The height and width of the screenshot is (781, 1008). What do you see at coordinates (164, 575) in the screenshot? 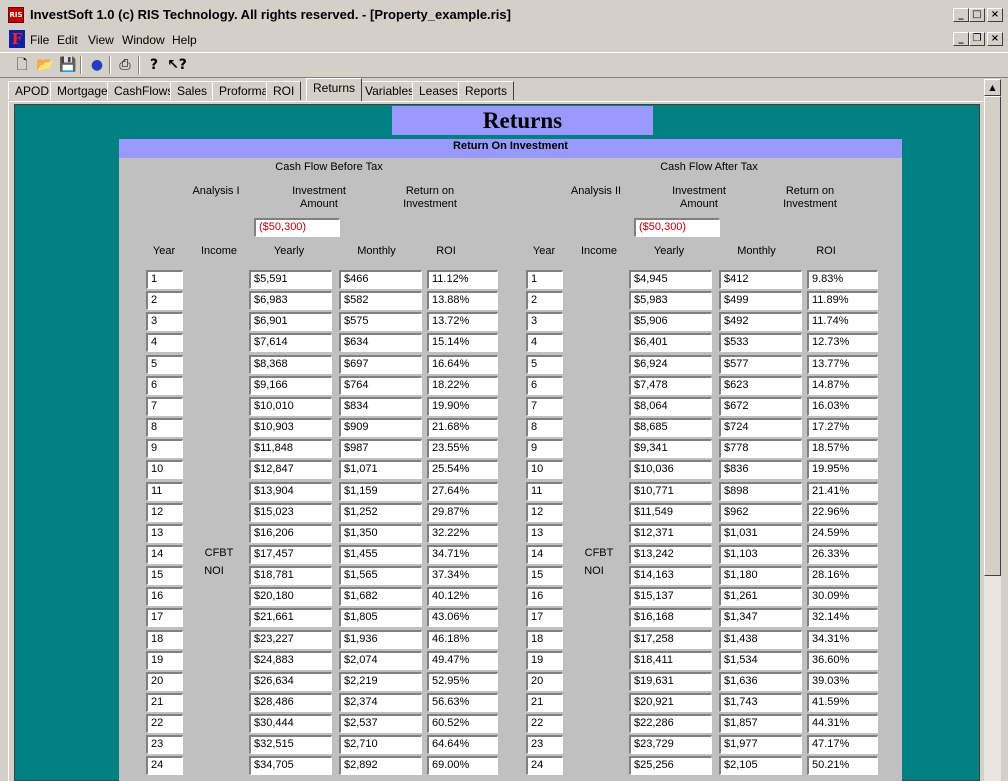
I see `year-field: 15` at bounding box center [164, 575].